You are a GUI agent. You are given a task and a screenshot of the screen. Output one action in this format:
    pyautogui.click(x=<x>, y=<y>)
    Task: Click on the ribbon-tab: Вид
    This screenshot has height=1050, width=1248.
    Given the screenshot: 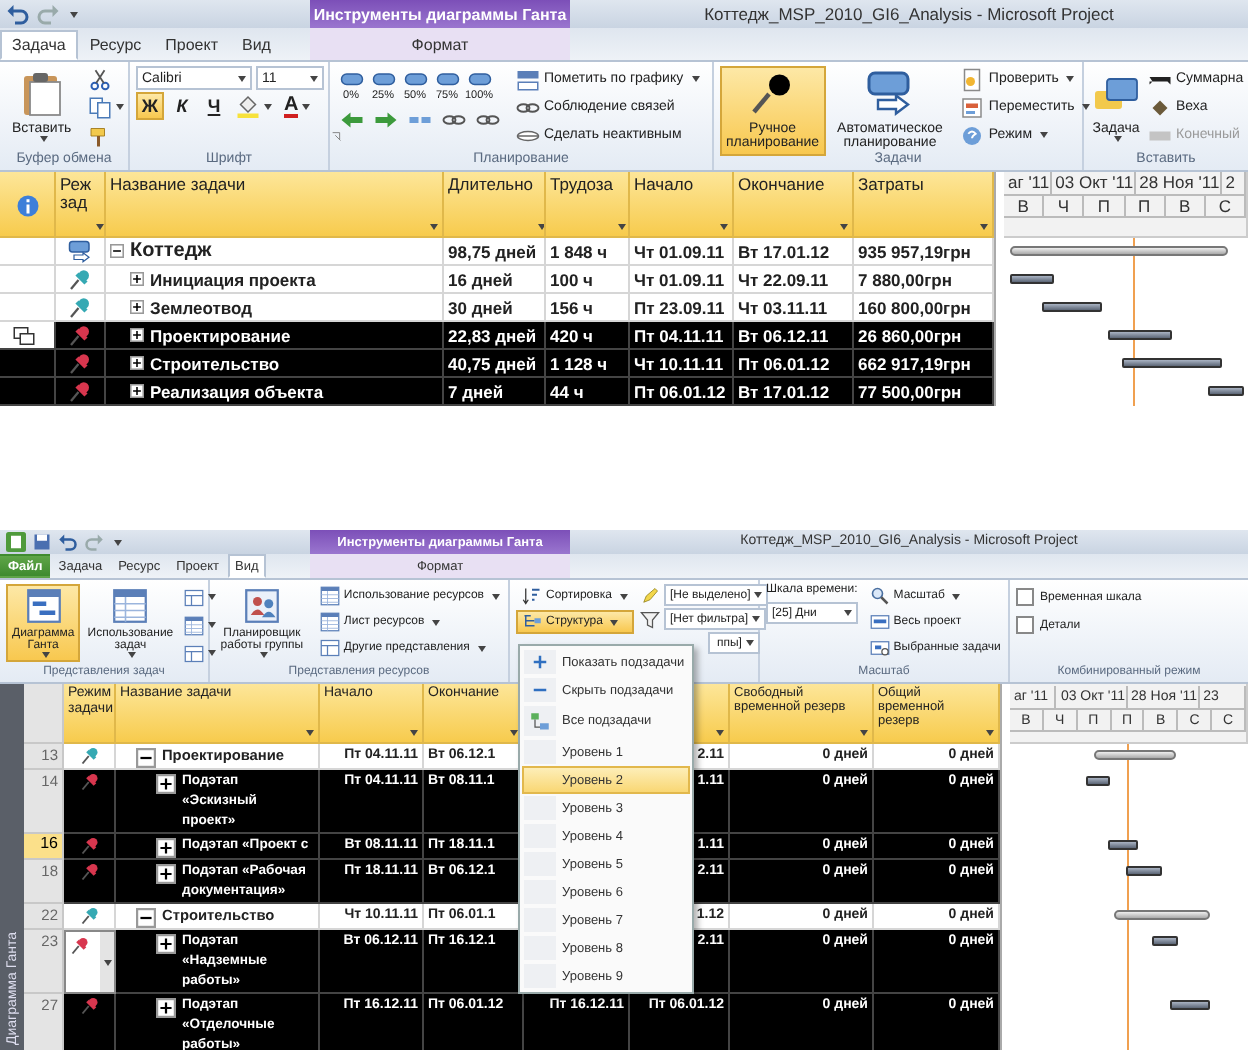 What is the action you would take?
    pyautogui.click(x=256, y=45)
    